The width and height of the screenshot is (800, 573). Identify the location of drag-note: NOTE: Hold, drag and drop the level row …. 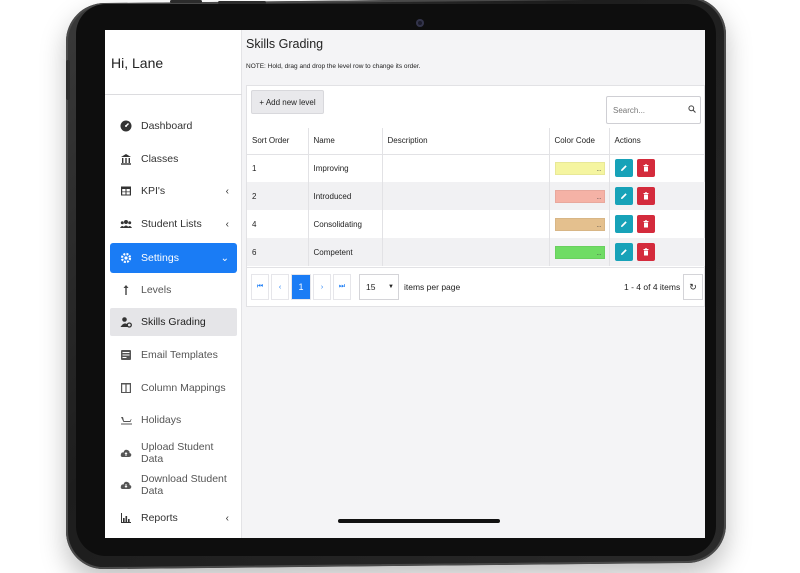
(333, 66).